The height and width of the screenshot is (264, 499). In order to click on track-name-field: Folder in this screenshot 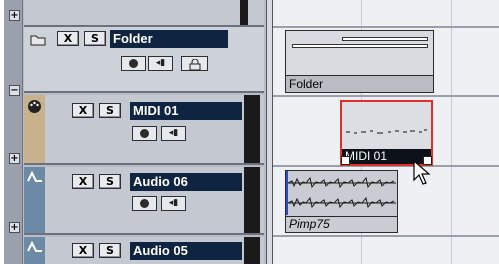, I will do `click(169, 39)`.